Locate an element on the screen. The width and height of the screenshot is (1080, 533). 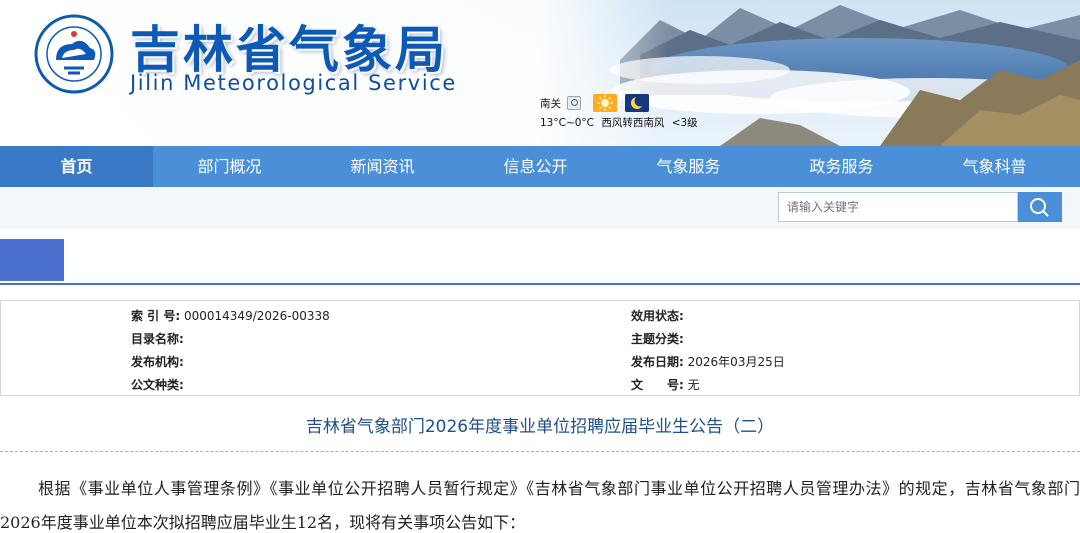
nav-item-home: 首页 is located at coordinates (76, 166).